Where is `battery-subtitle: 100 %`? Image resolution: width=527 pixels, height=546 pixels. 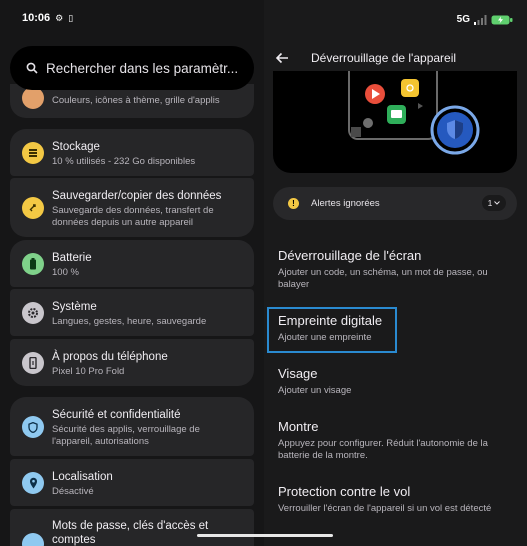 battery-subtitle: 100 % is located at coordinates (65, 272).